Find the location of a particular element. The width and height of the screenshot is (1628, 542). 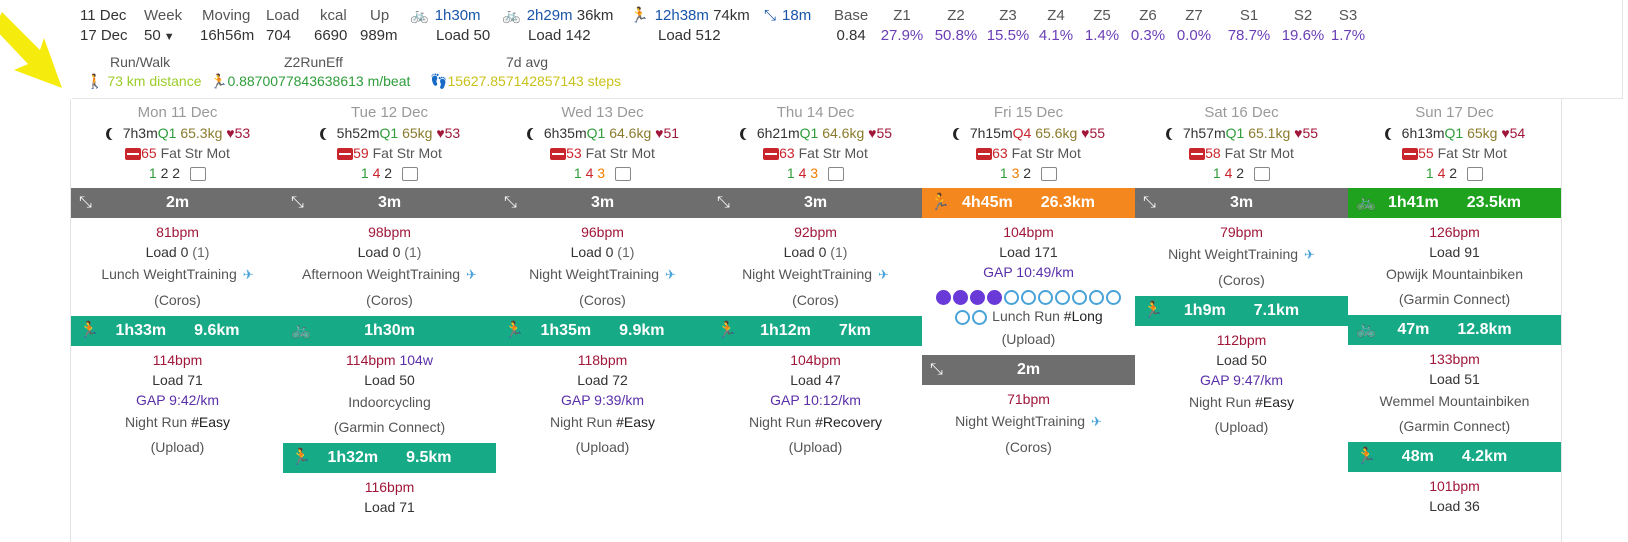

wellness-line-2: 58 Fat Str Mot is located at coordinates (1241, 153).